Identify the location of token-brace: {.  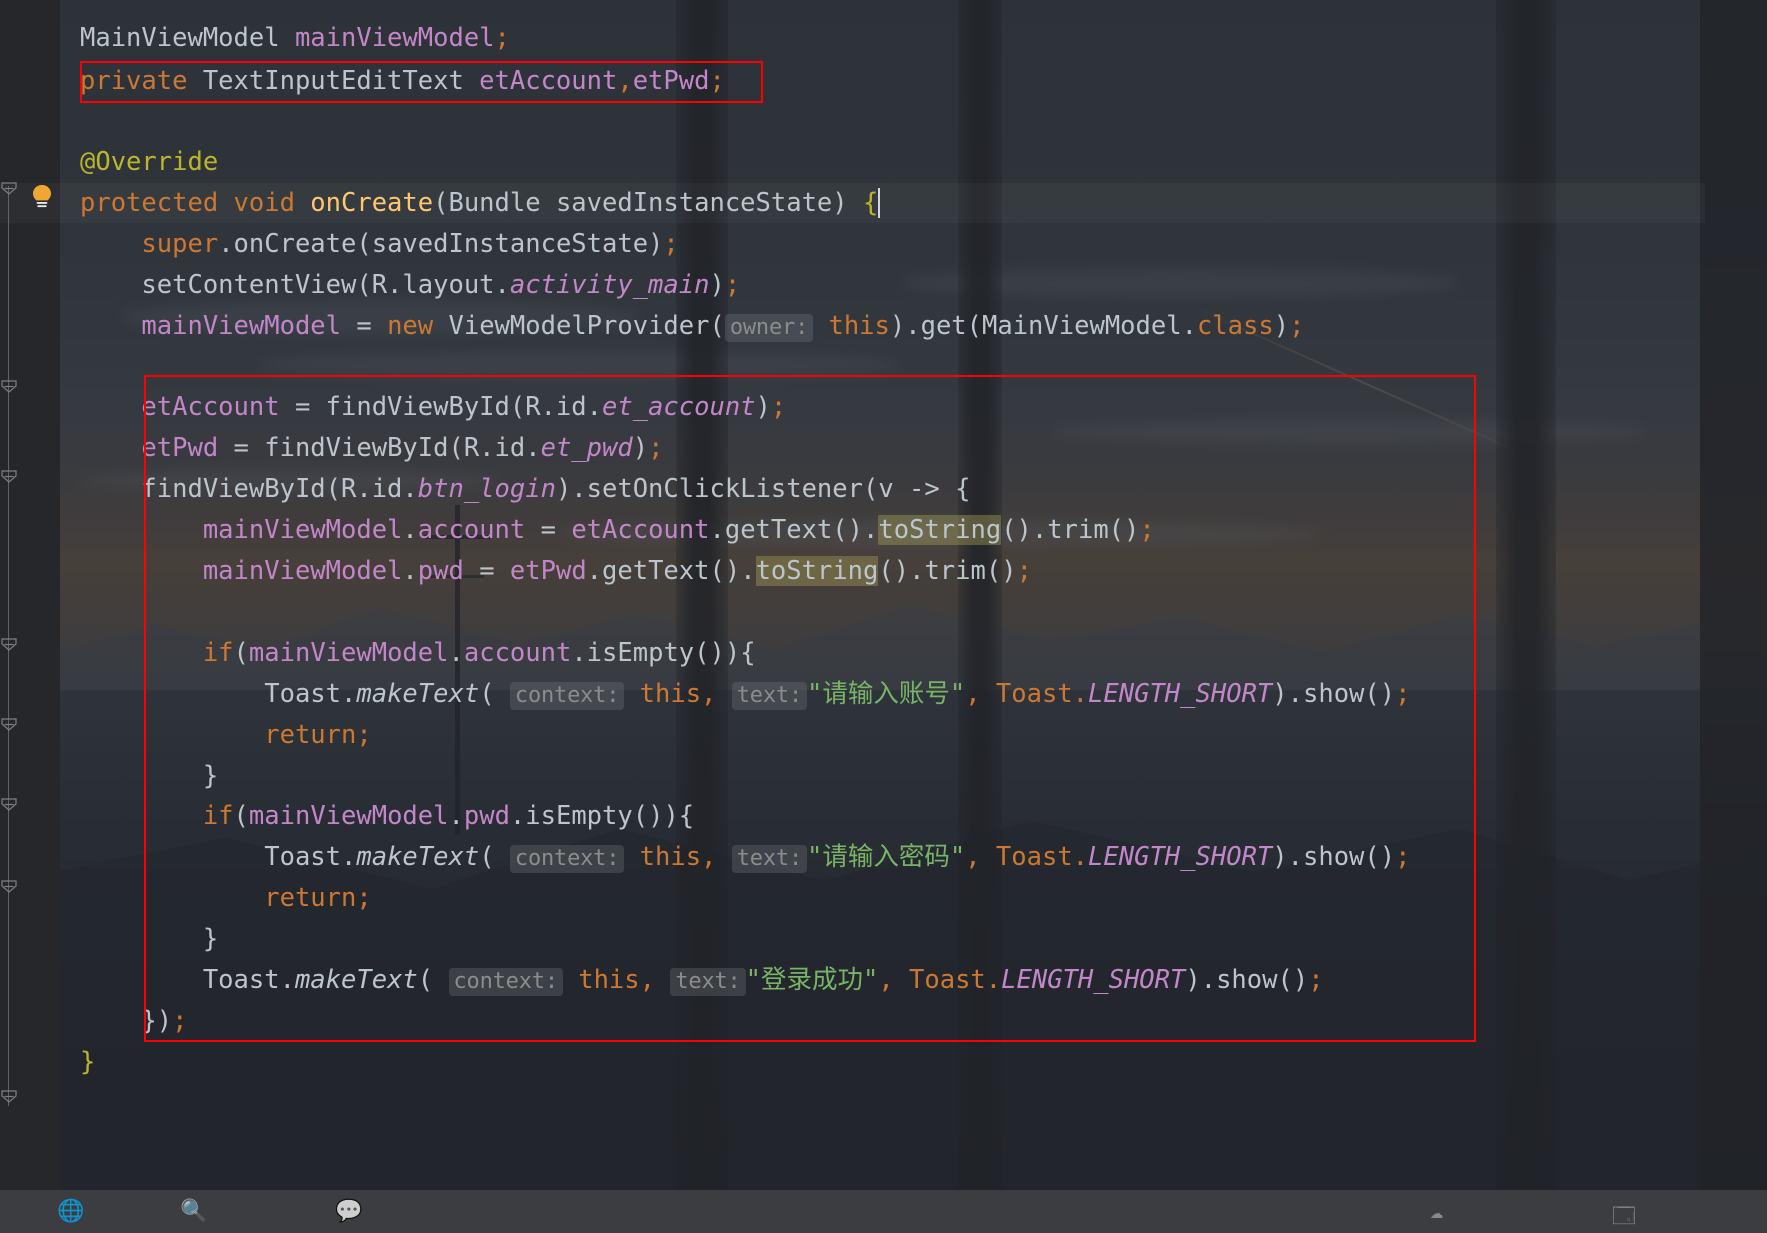
(963, 489).